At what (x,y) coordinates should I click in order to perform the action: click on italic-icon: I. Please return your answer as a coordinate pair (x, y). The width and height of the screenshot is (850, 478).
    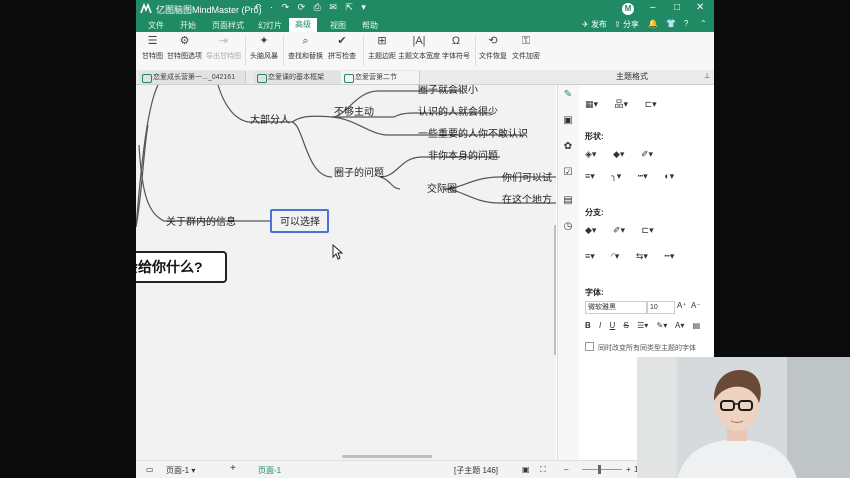
    Looking at the image, I should click on (600, 325).